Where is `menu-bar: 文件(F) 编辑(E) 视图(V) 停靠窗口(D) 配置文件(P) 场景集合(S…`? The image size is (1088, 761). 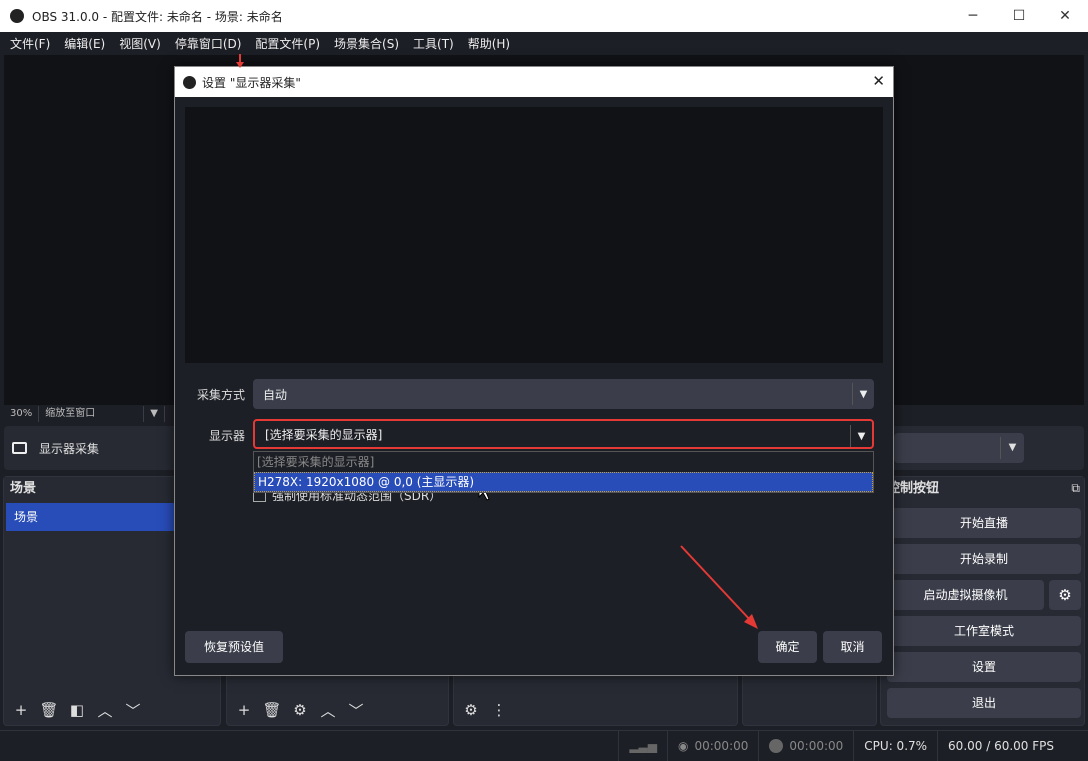 menu-bar: 文件(F) 编辑(E) 视图(V) 停靠窗口(D) 配置文件(P) 场景集合(S… is located at coordinates (544, 43).